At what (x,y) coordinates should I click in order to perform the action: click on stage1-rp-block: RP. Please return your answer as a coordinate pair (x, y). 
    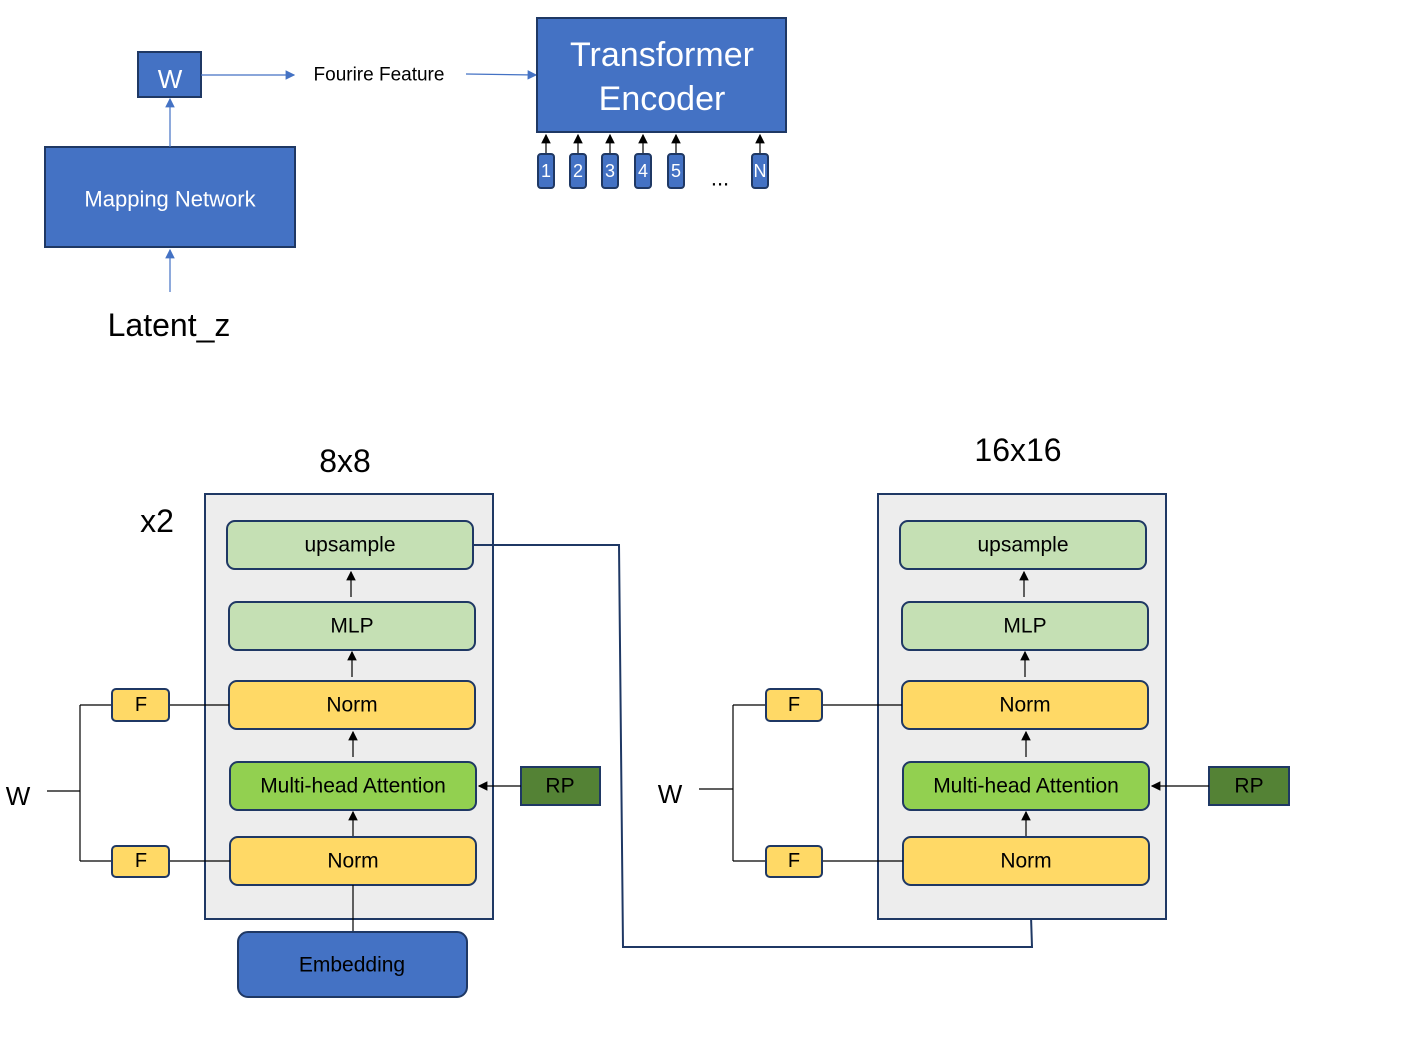
    Looking at the image, I should click on (560, 786).